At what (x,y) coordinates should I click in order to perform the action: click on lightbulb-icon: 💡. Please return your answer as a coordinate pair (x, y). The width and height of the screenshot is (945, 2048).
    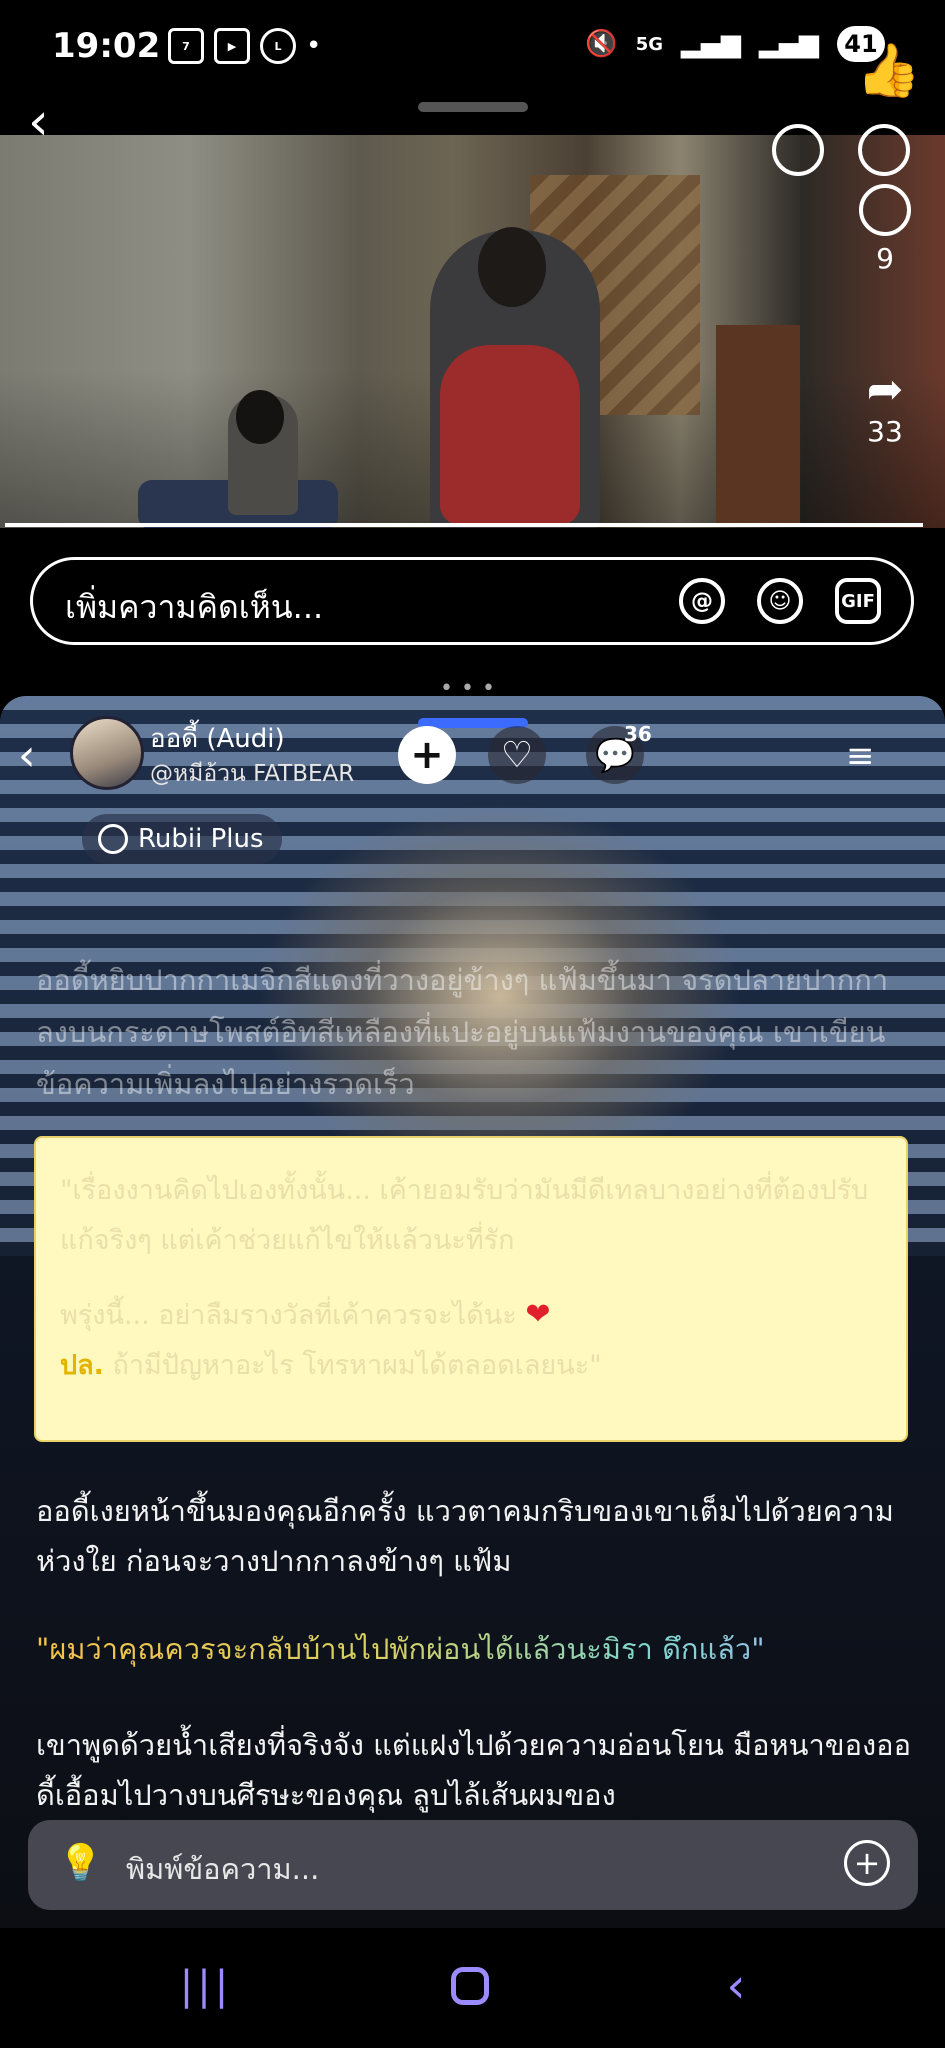
    Looking at the image, I should click on (80, 1863).